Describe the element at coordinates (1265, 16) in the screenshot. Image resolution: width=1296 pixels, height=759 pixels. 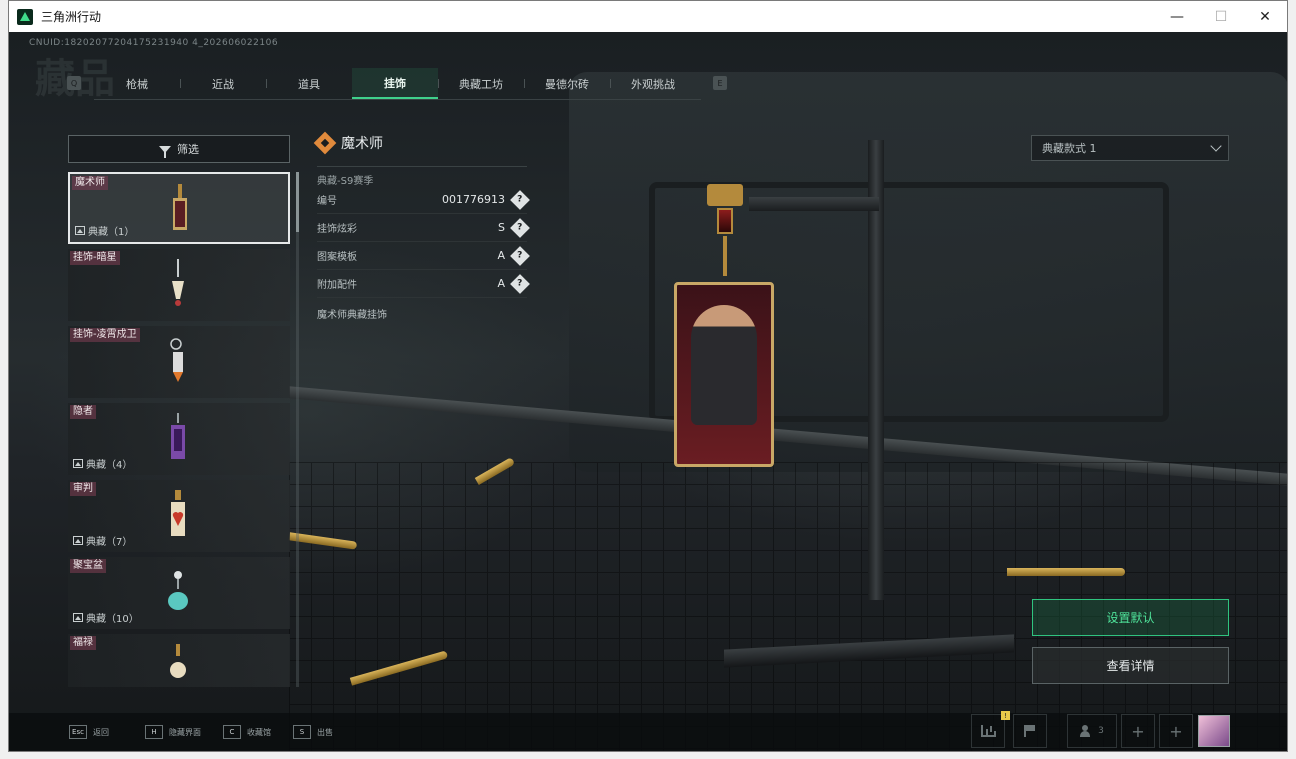
I see `close-button: ✕` at that location.